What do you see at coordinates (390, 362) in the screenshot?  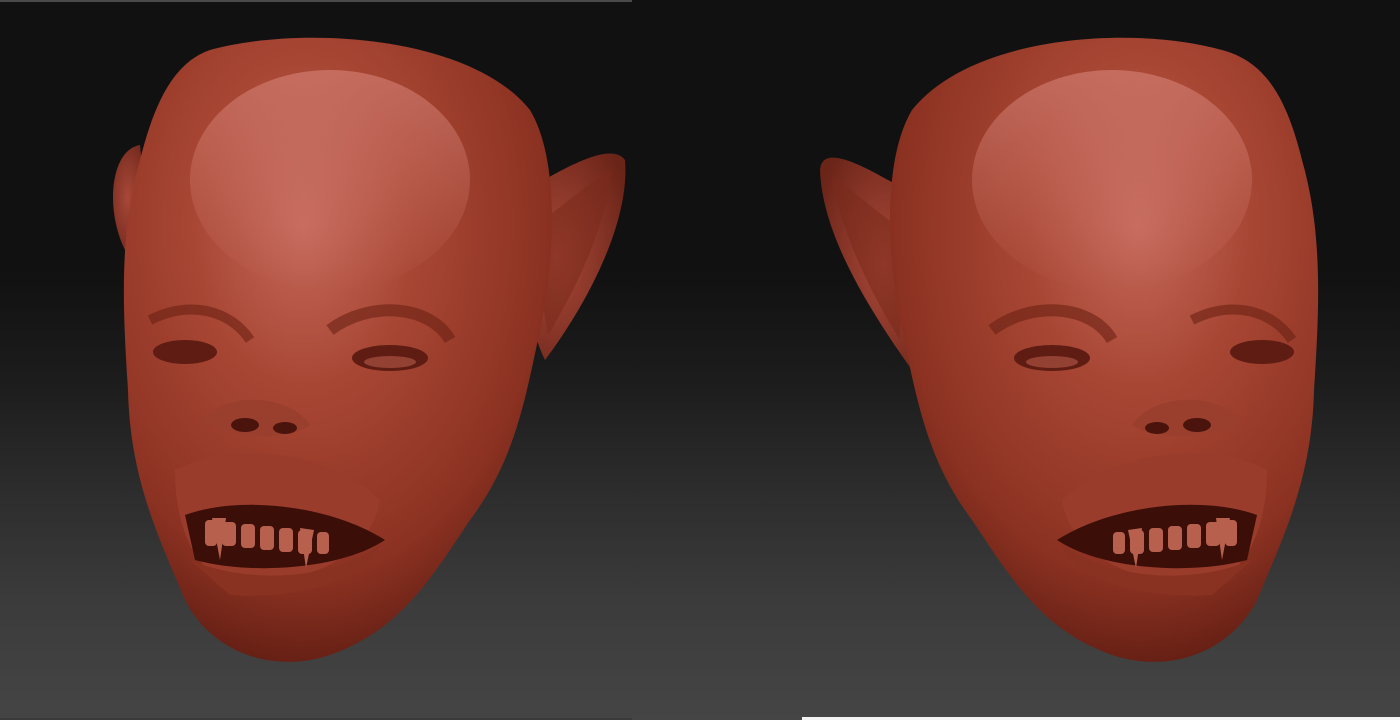 I see `right-eyelid-highlight` at bounding box center [390, 362].